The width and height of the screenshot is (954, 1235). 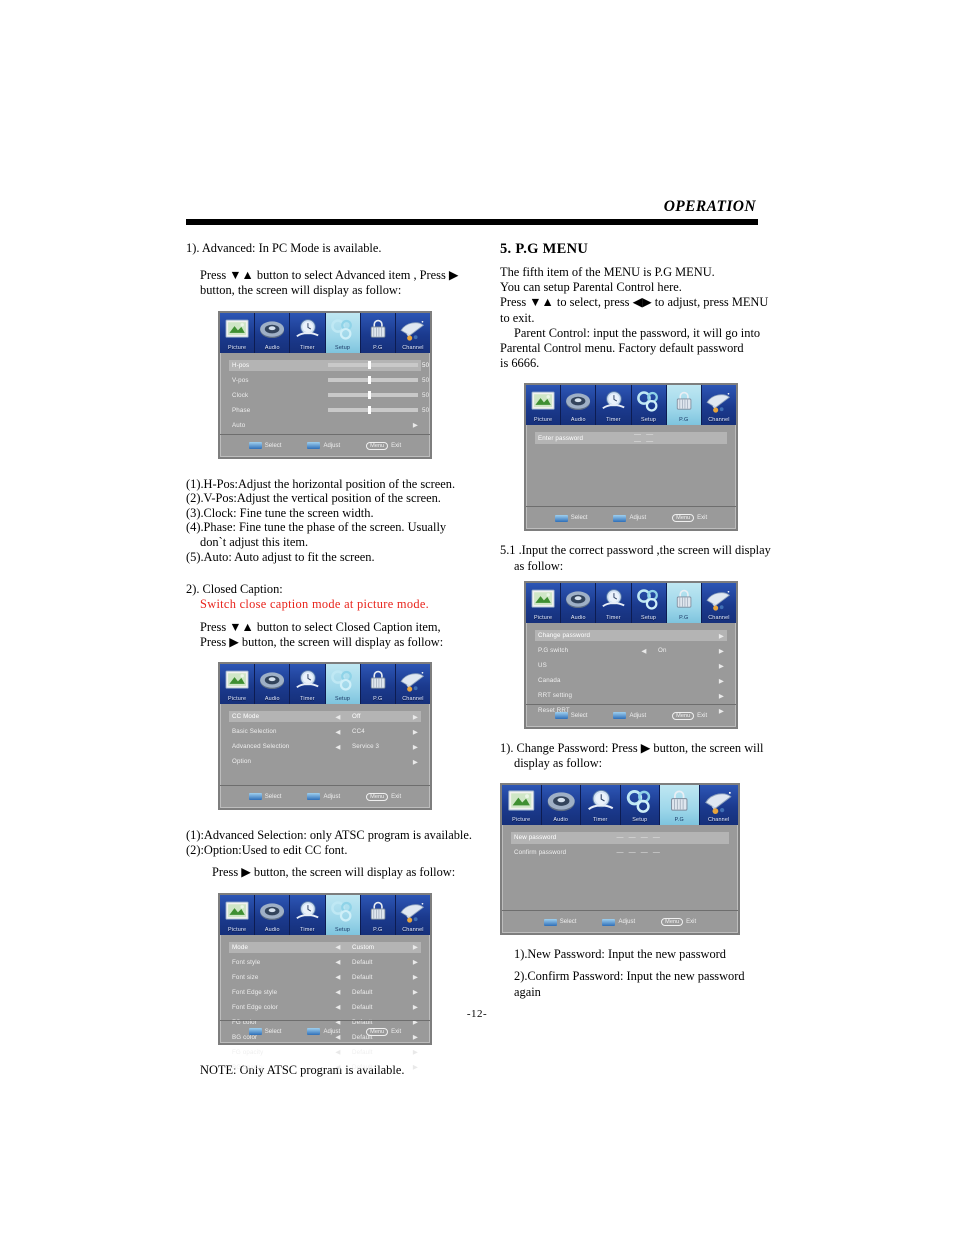 I want to click on osd-row: RRT setting ▶, so click(x=631, y=696).